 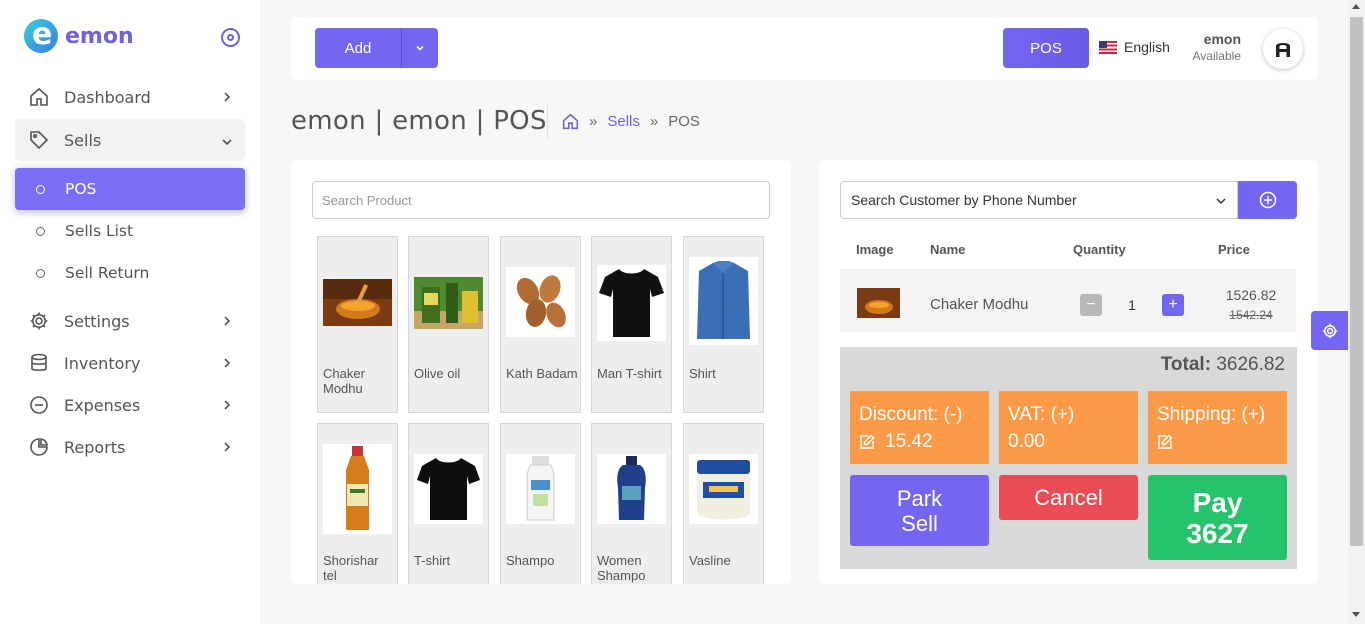 What do you see at coordinates (547, 122) in the screenshot?
I see `title-divider` at bounding box center [547, 122].